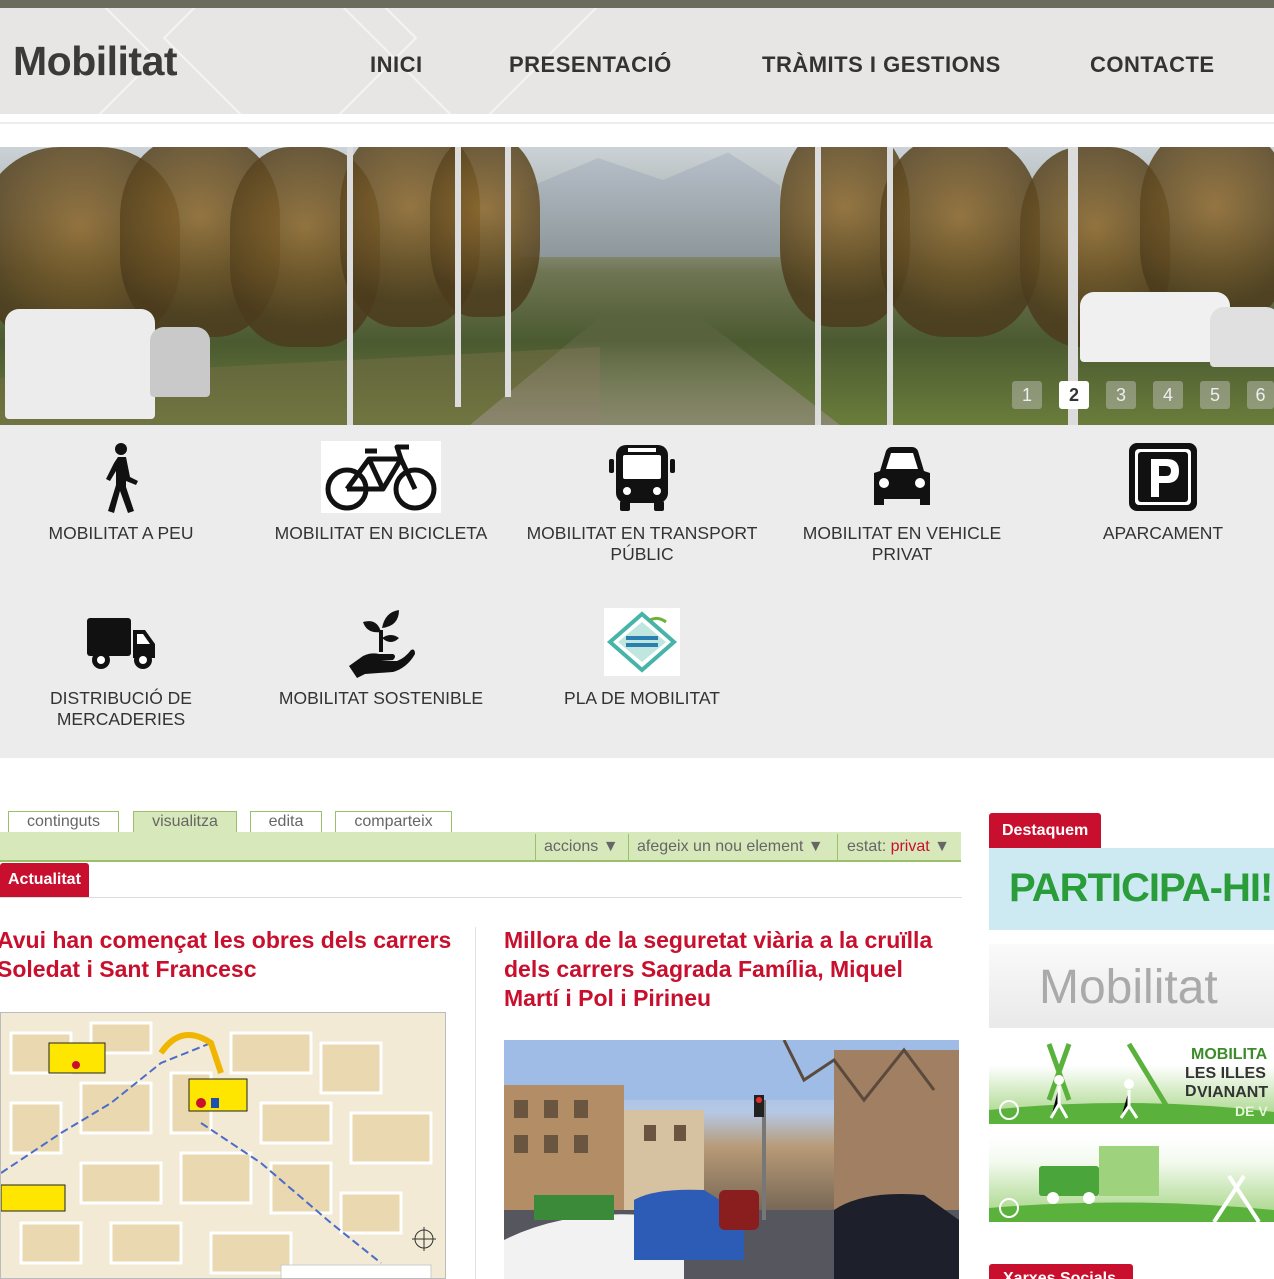 The image size is (1274, 1279). Describe the element at coordinates (381, 533) in the screenshot. I see `category-label: MOBILITAT EN BICICLETA` at that location.